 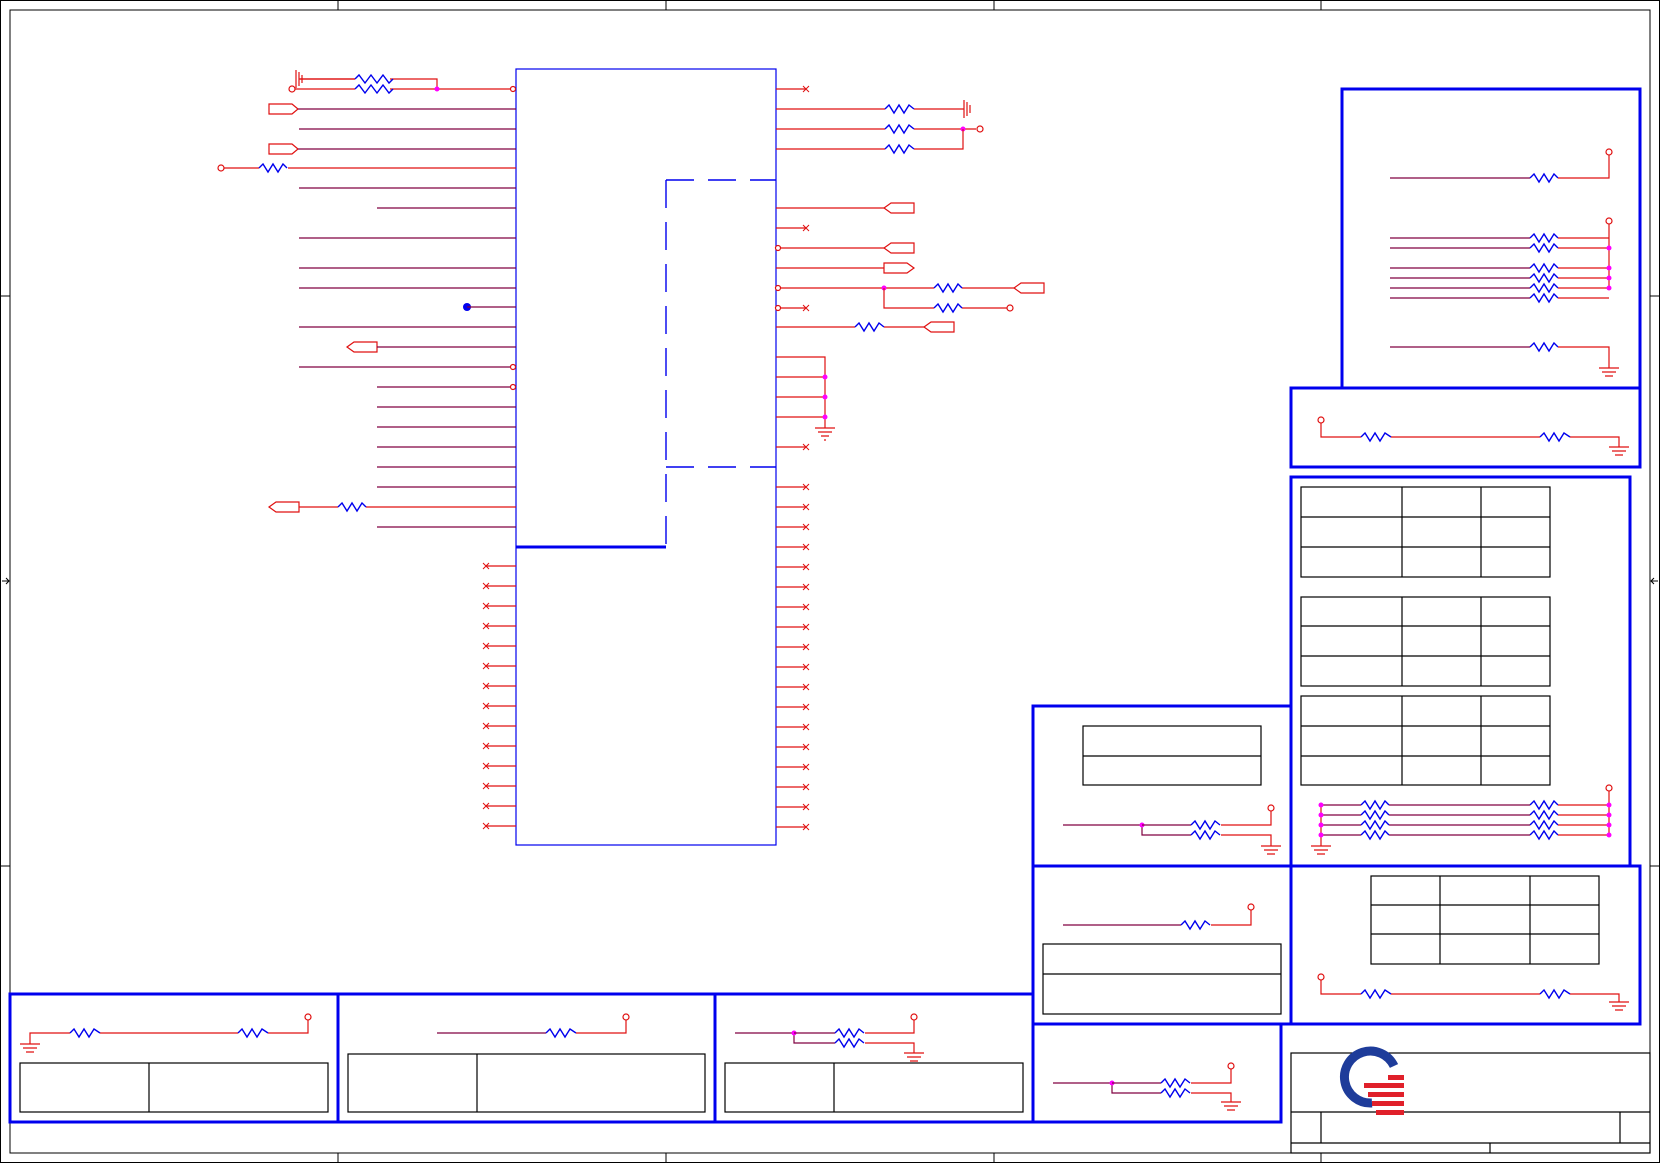 I want to click on table-block-middle, so click(x=1162, y=786).